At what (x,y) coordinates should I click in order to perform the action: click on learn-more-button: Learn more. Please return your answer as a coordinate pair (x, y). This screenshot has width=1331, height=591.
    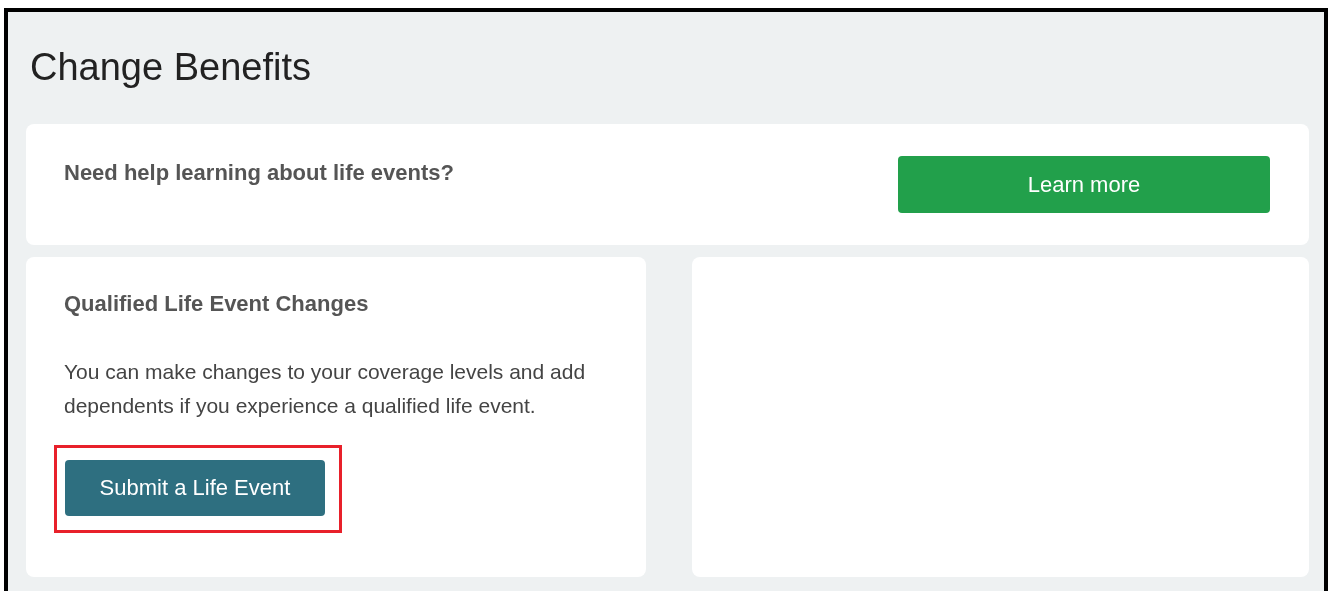
    Looking at the image, I should click on (1084, 184).